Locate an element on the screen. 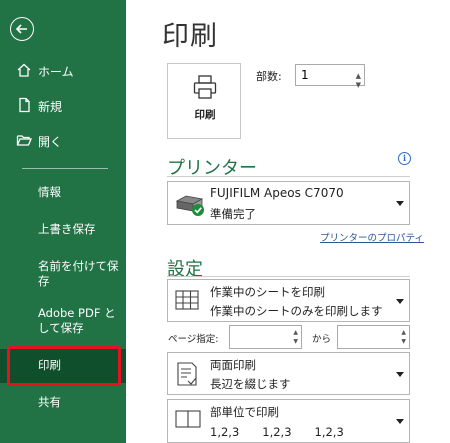 The height and width of the screenshot is (443, 450). arrow-left-icon is located at coordinates (21, 29).